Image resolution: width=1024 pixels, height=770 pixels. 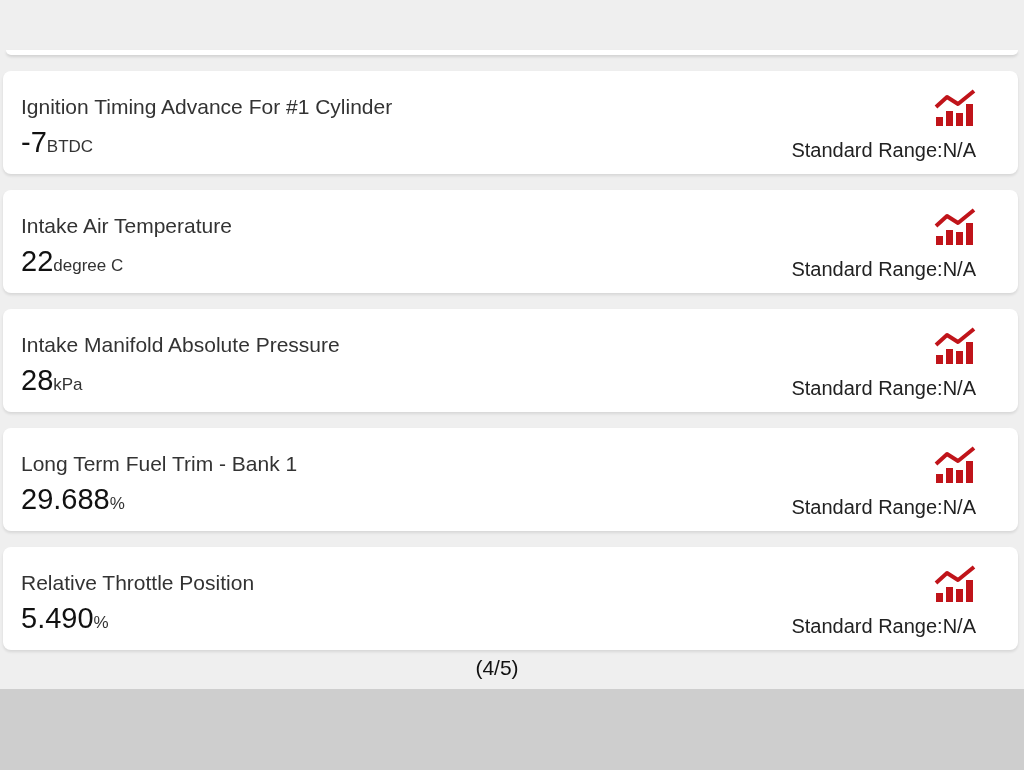 What do you see at coordinates (126, 226) in the screenshot?
I see `parameter-name: Intake Air Temperature` at bounding box center [126, 226].